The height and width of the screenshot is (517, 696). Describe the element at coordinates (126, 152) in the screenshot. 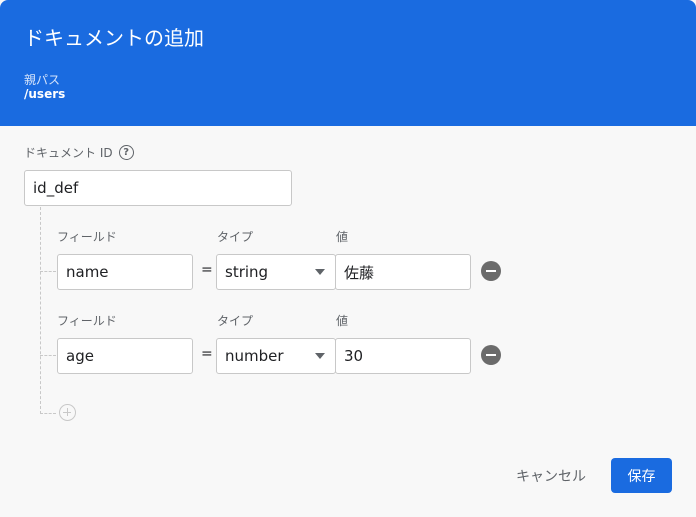

I see `help-icon: ?` at that location.